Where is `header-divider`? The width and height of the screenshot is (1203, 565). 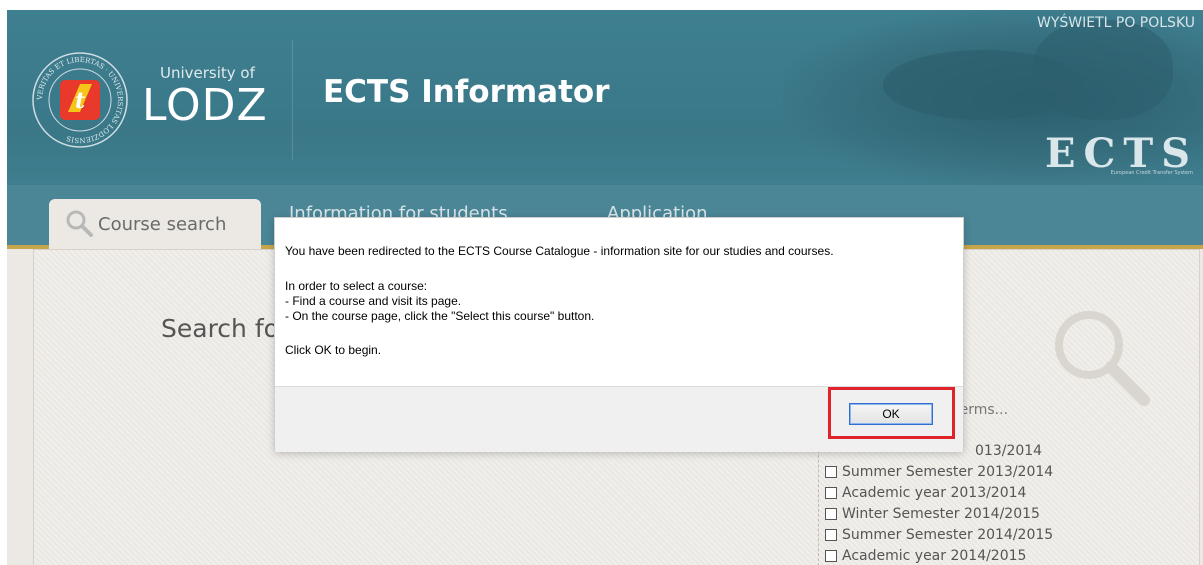 header-divider is located at coordinates (292, 100).